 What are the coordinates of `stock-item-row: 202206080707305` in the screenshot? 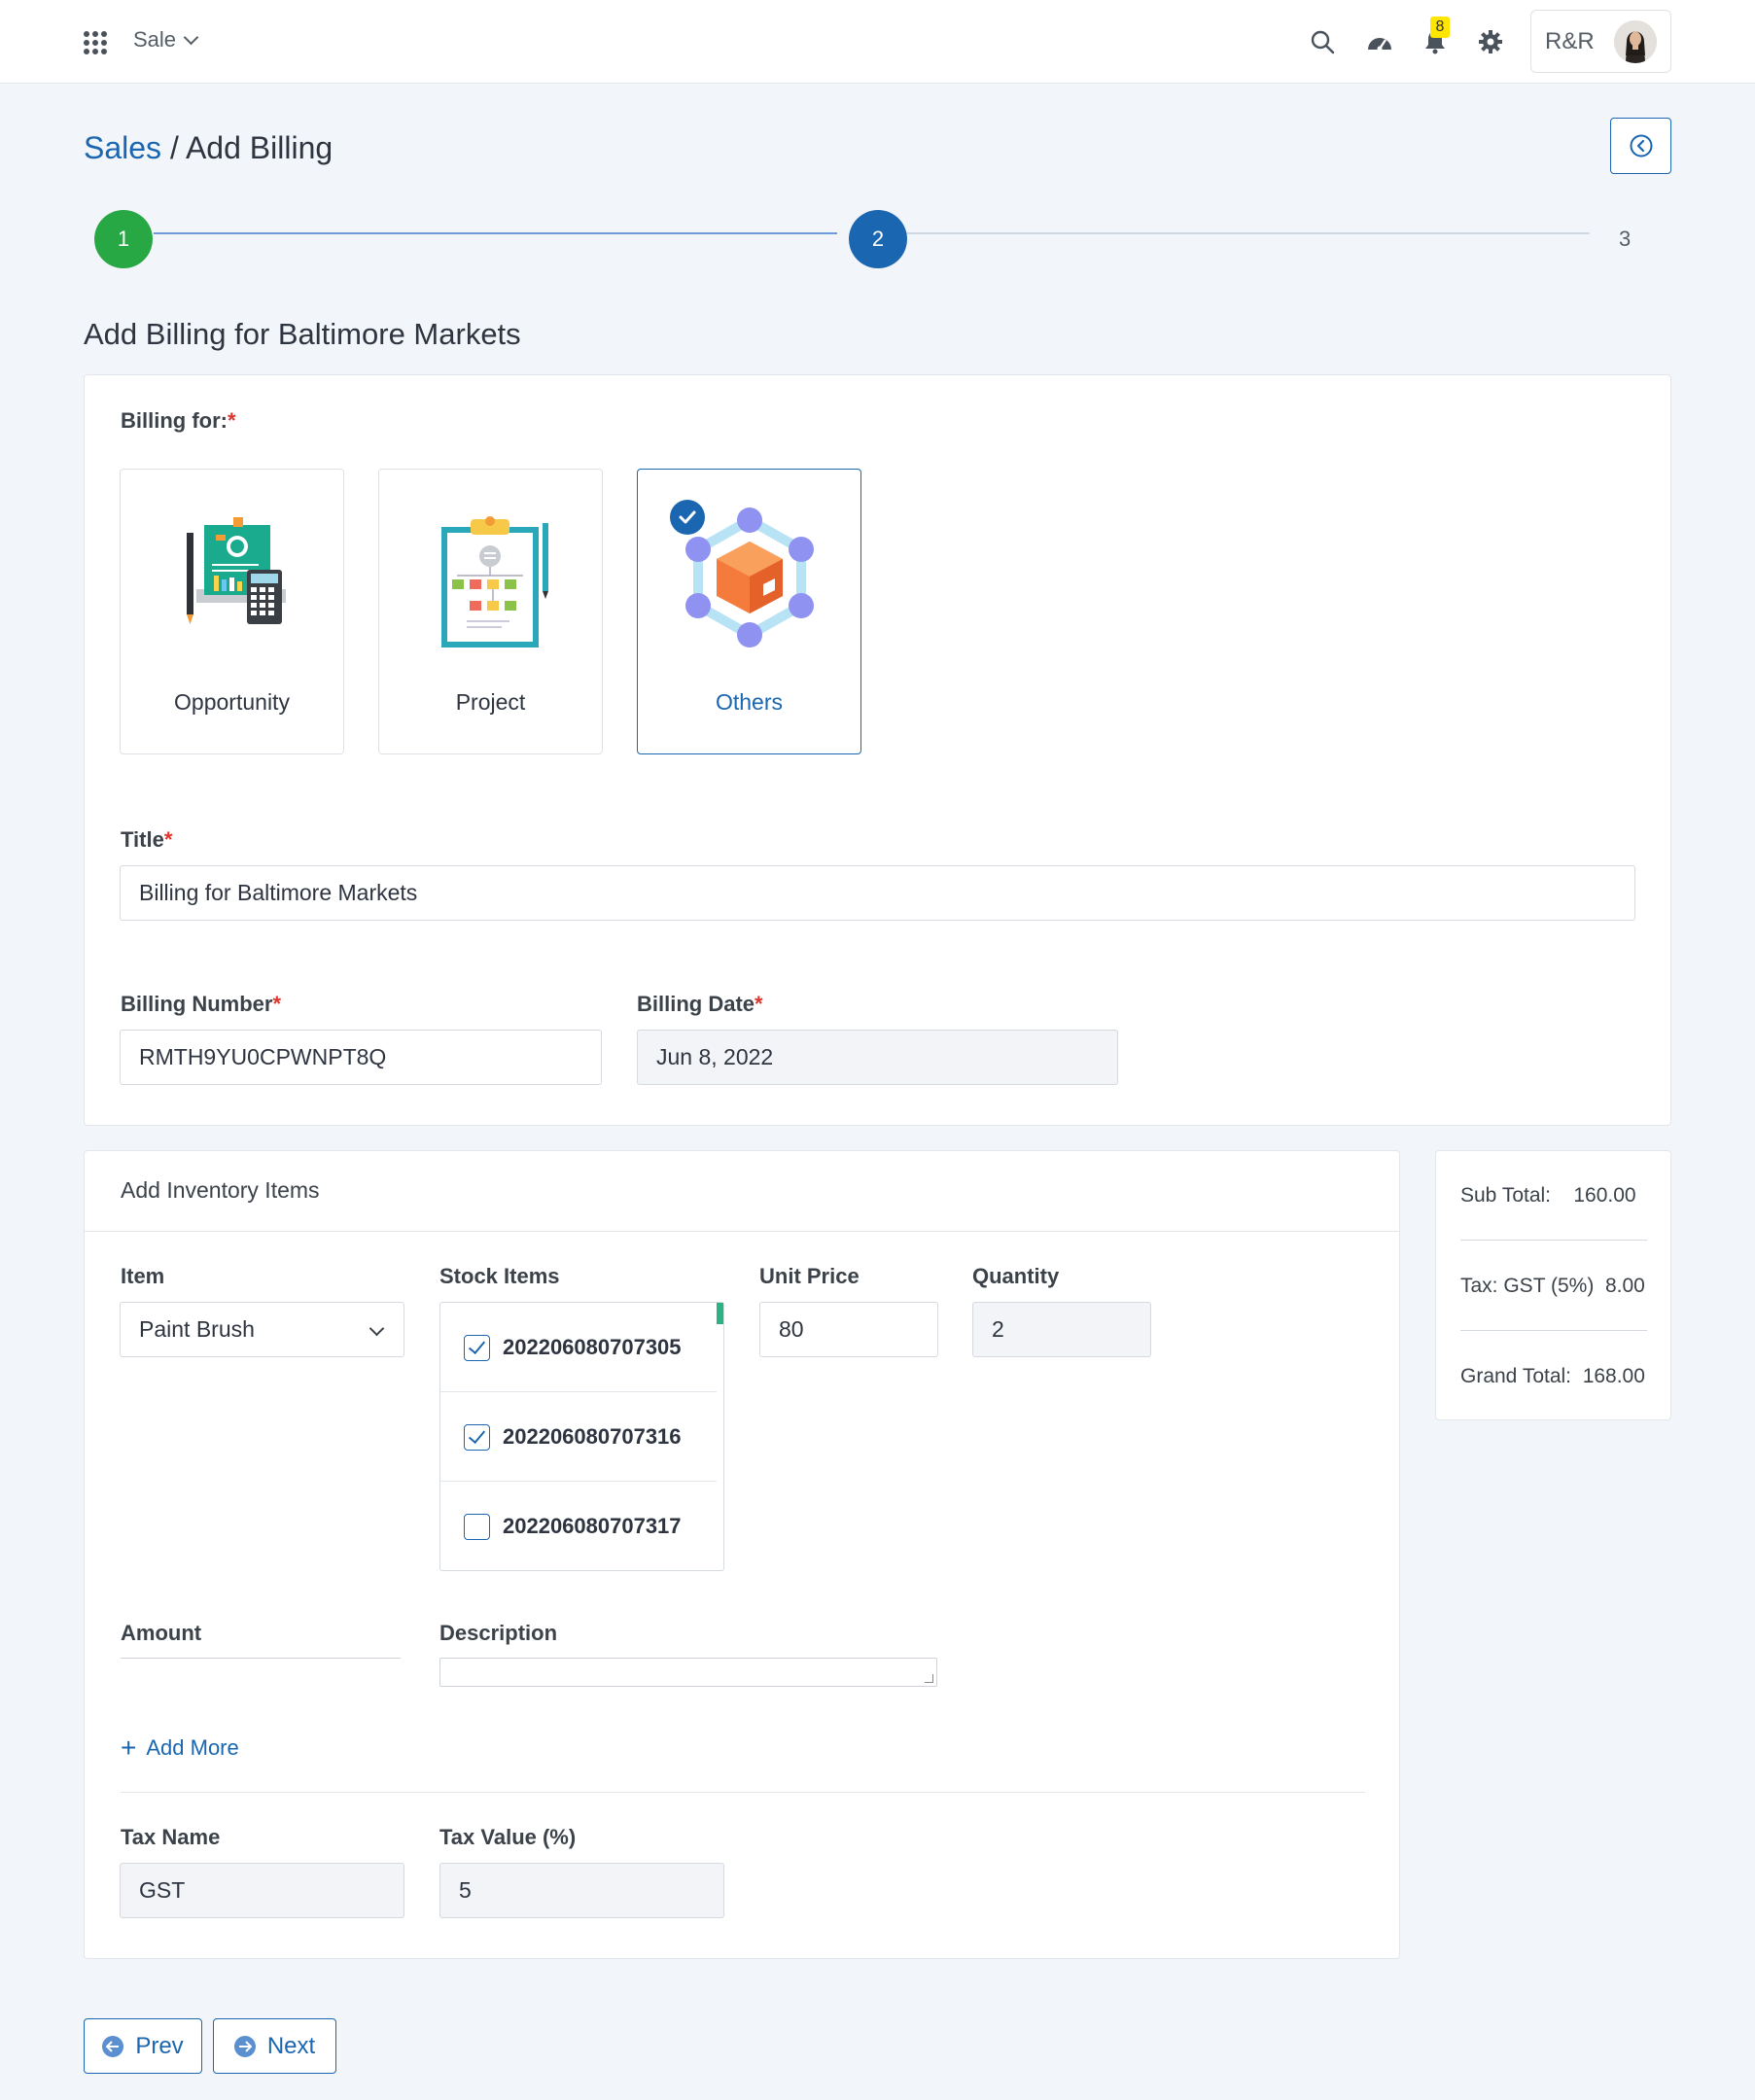 It's located at (578, 1347).